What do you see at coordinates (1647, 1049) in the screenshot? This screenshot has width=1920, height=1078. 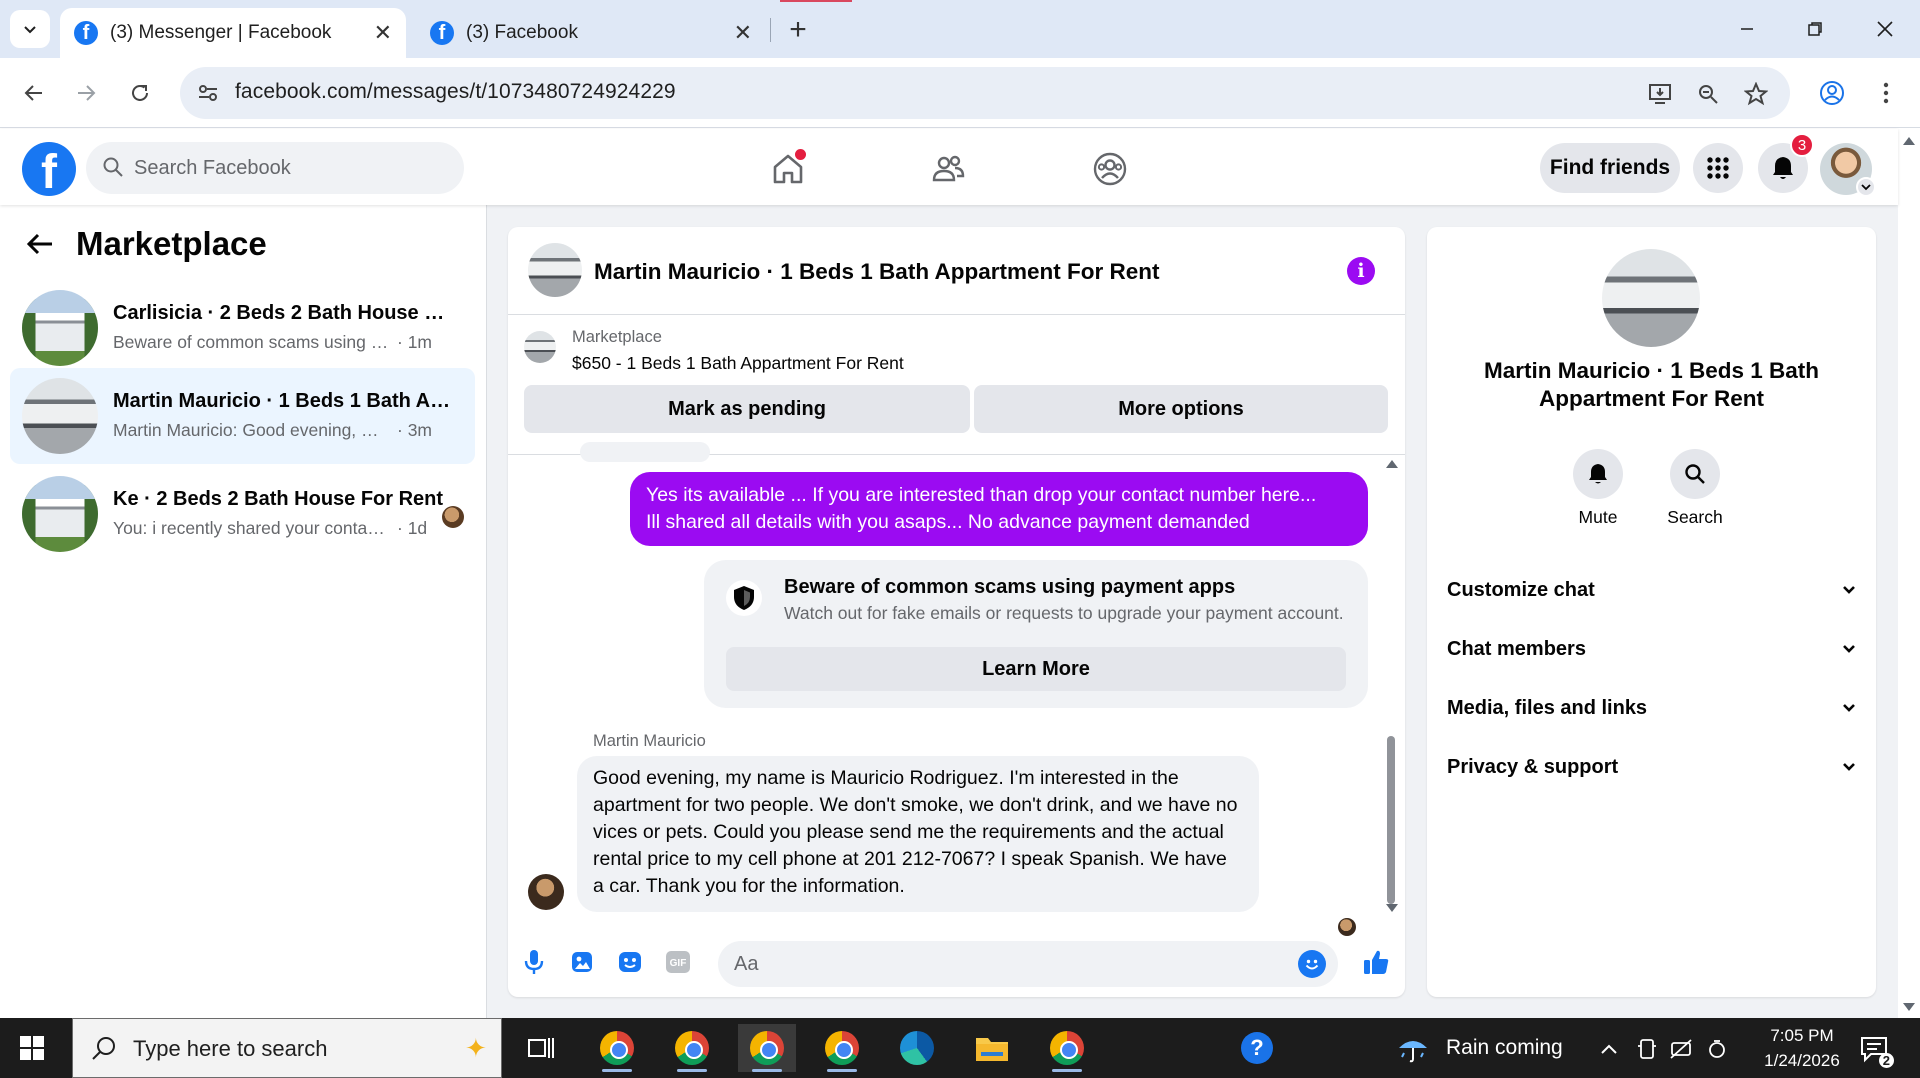 I see `device-icon` at bounding box center [1647, 1049].